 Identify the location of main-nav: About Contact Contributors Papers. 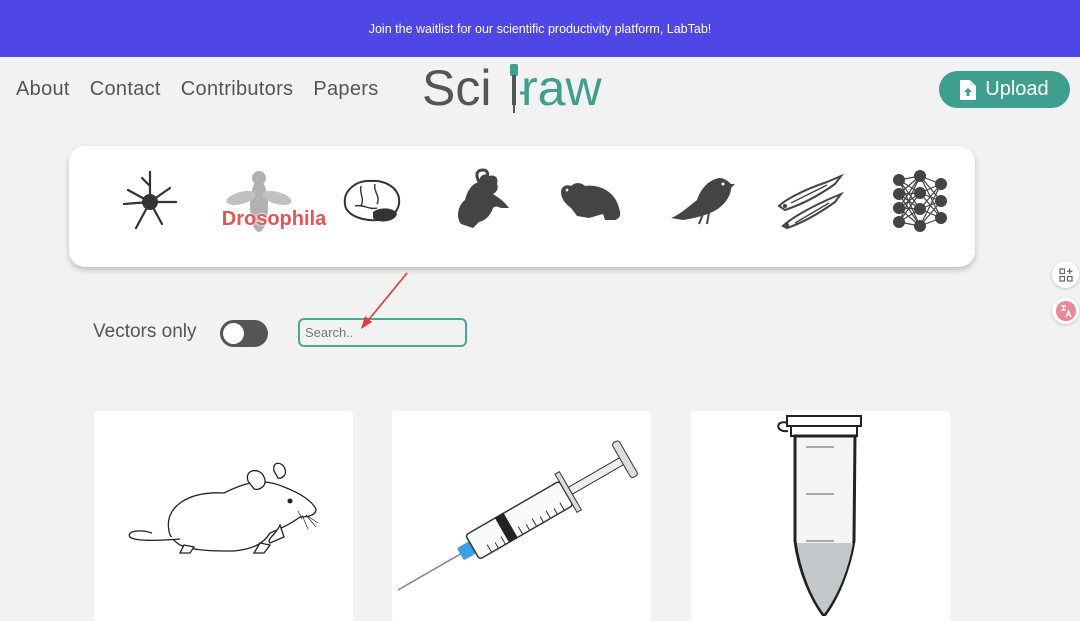
(197, 89).